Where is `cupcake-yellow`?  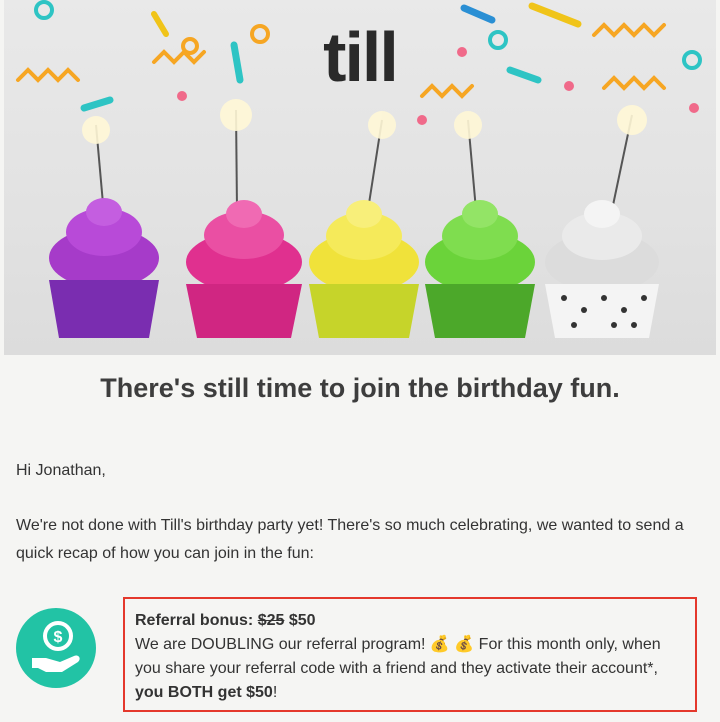 cupcake-yellow is located at coordinates (364, 269).